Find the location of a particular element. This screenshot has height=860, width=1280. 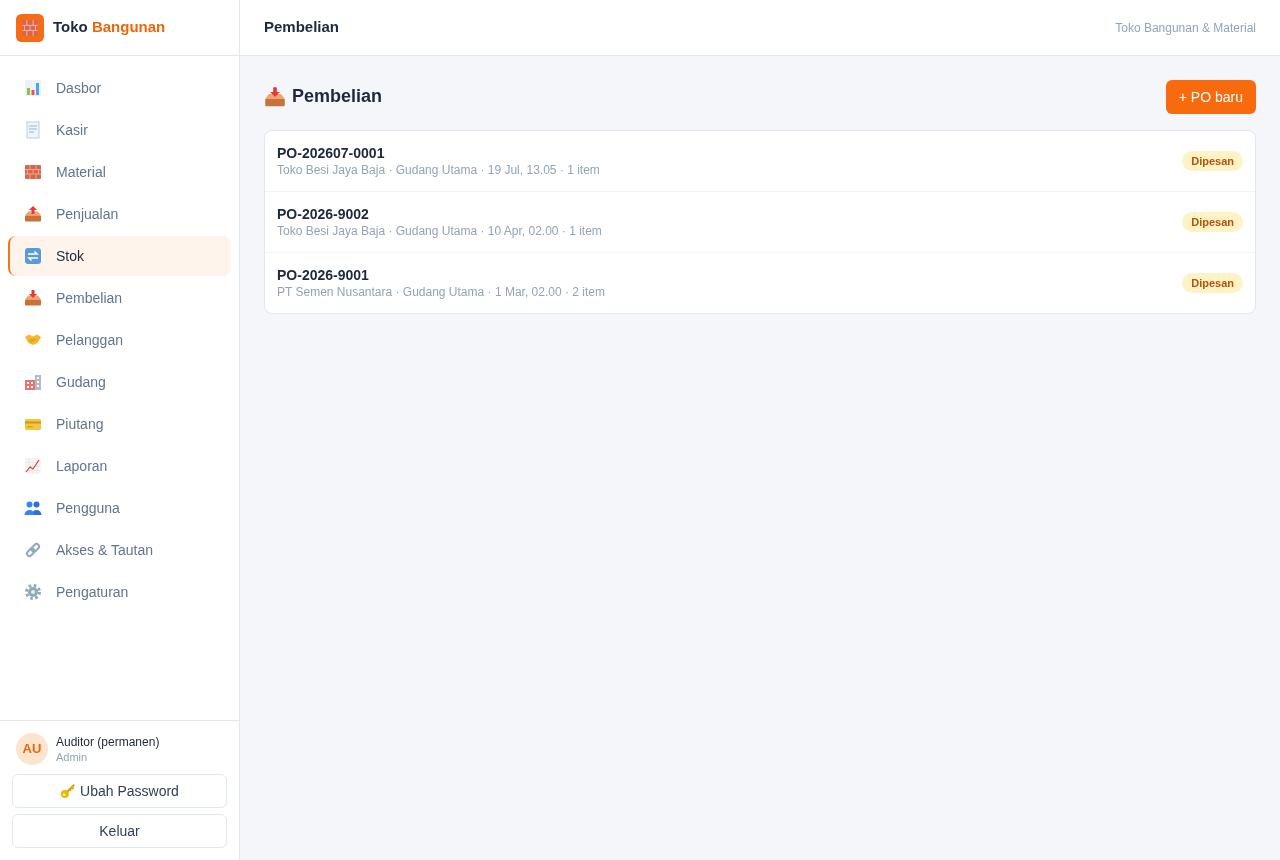

sidebar-item: Penjualan is located at coordinates (119, 214).